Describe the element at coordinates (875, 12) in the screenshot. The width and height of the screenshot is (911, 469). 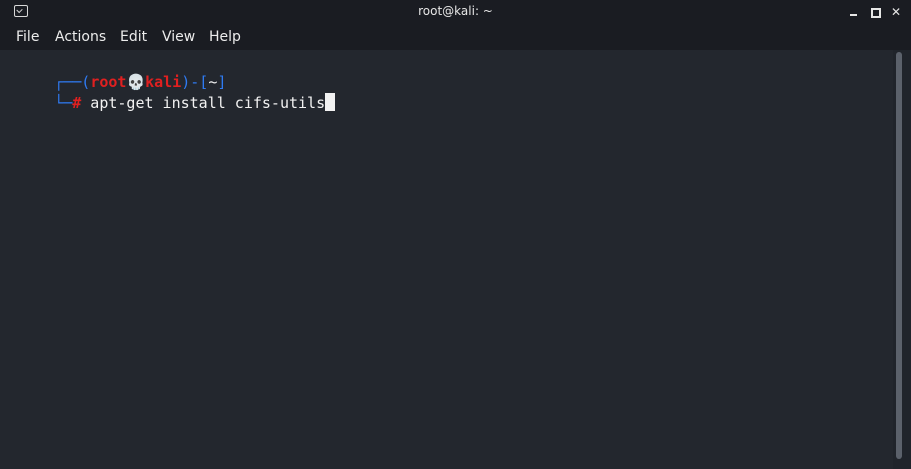
I see `maximize-button` at that location.